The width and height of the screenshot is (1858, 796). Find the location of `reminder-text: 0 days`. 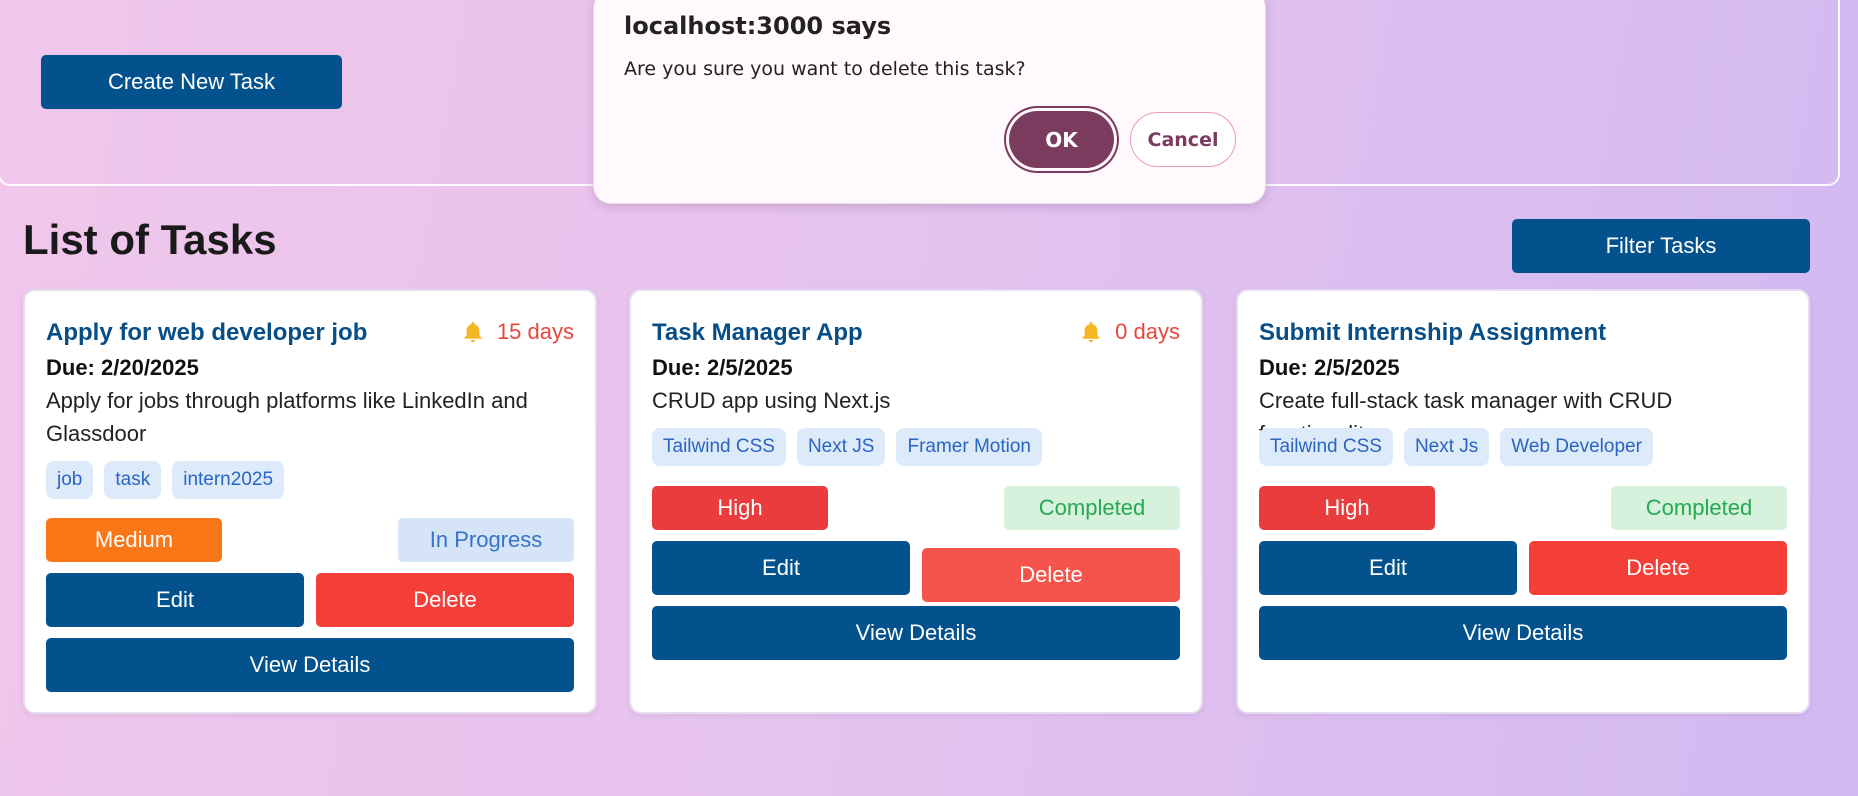

reminder-text: 0 days is located at coordinates (1147, 331).